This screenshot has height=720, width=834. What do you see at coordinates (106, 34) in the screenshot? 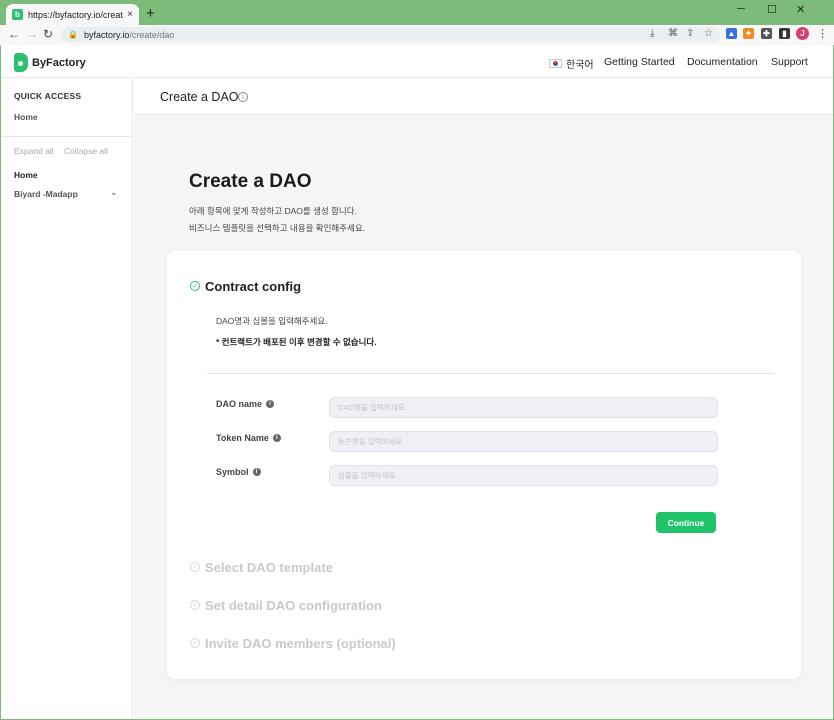
I see `url-host: byfactory.io` at bounding box center [106, 34].